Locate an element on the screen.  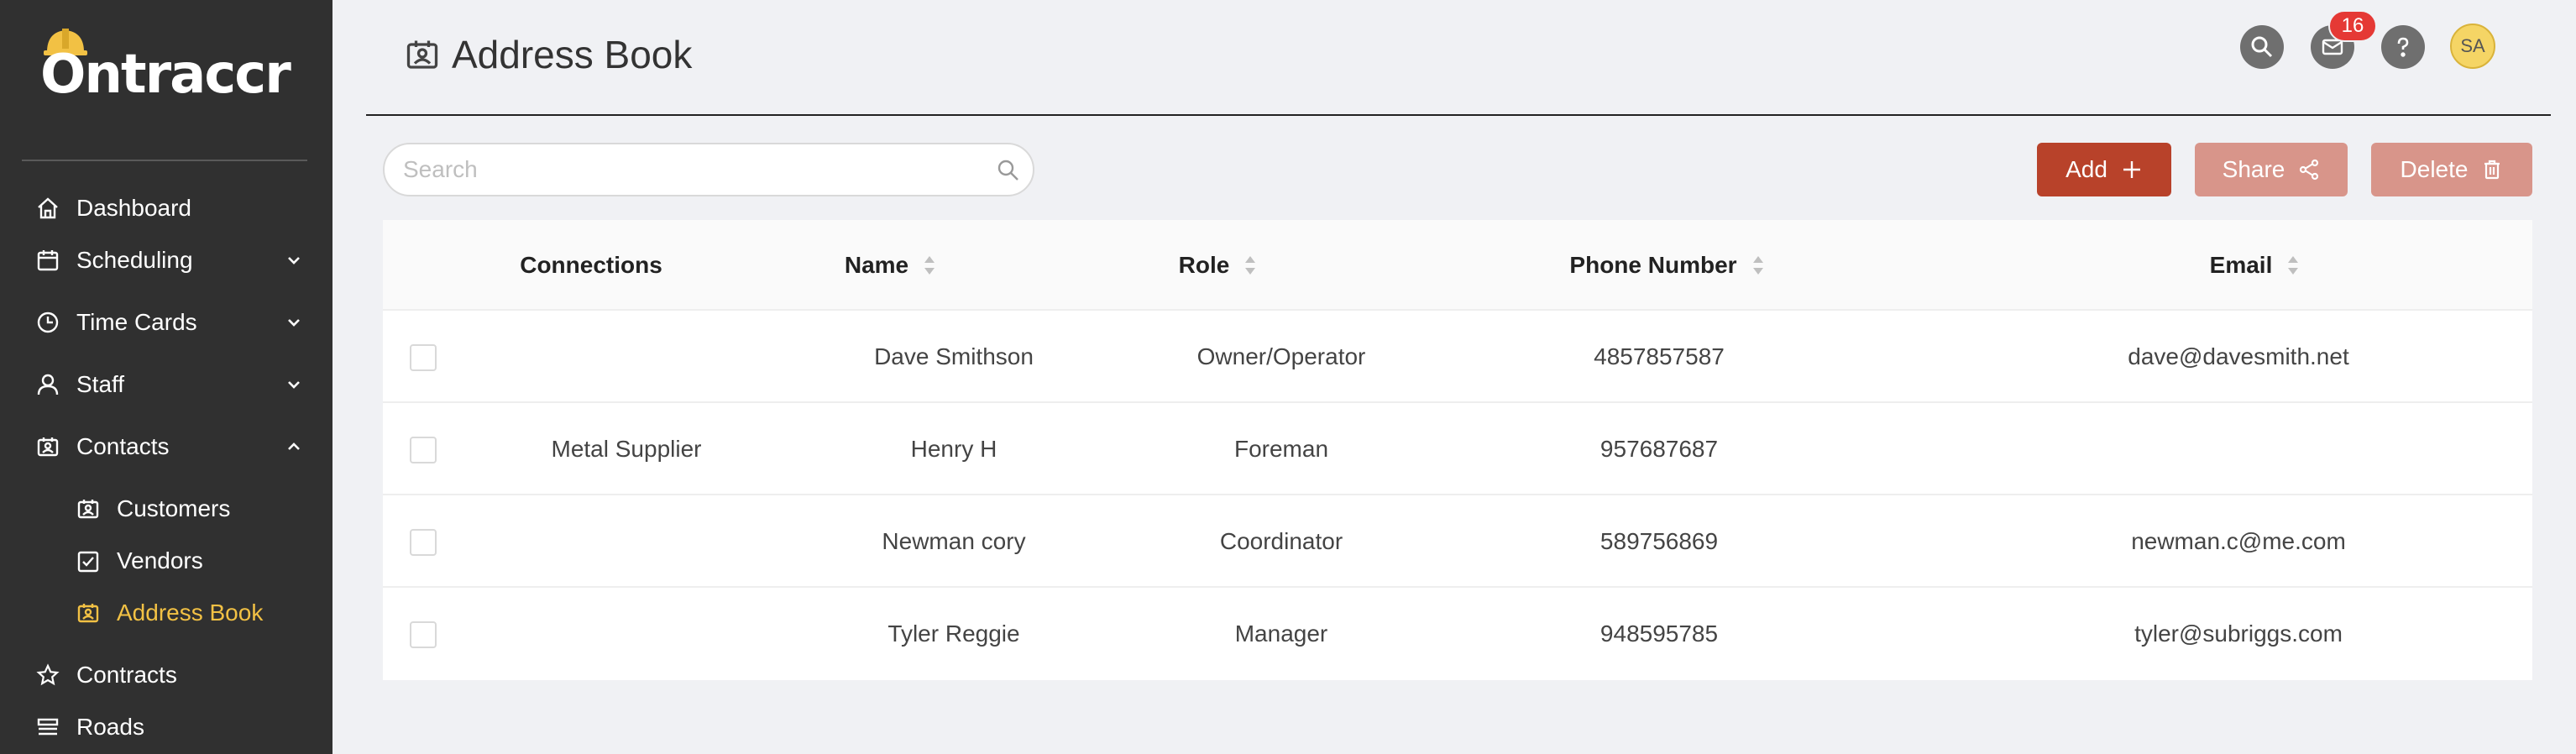
share-button-label: Share is located at coordinates (2254, 169).